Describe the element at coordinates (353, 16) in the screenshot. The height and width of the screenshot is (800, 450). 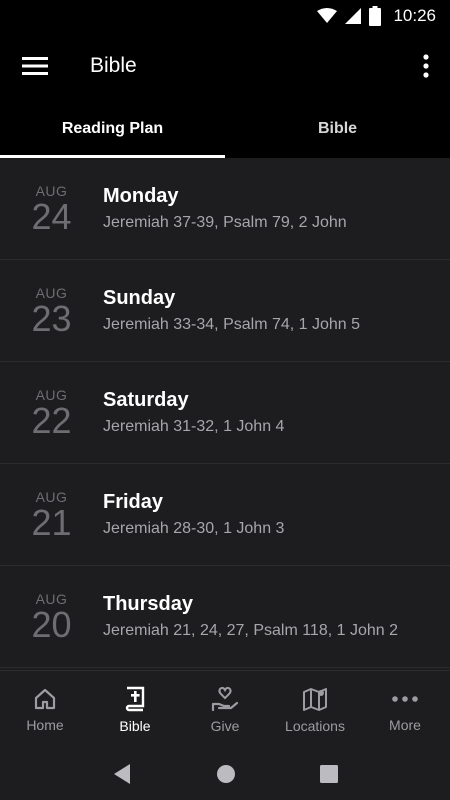
I see `cell-signal-icon` at that location.